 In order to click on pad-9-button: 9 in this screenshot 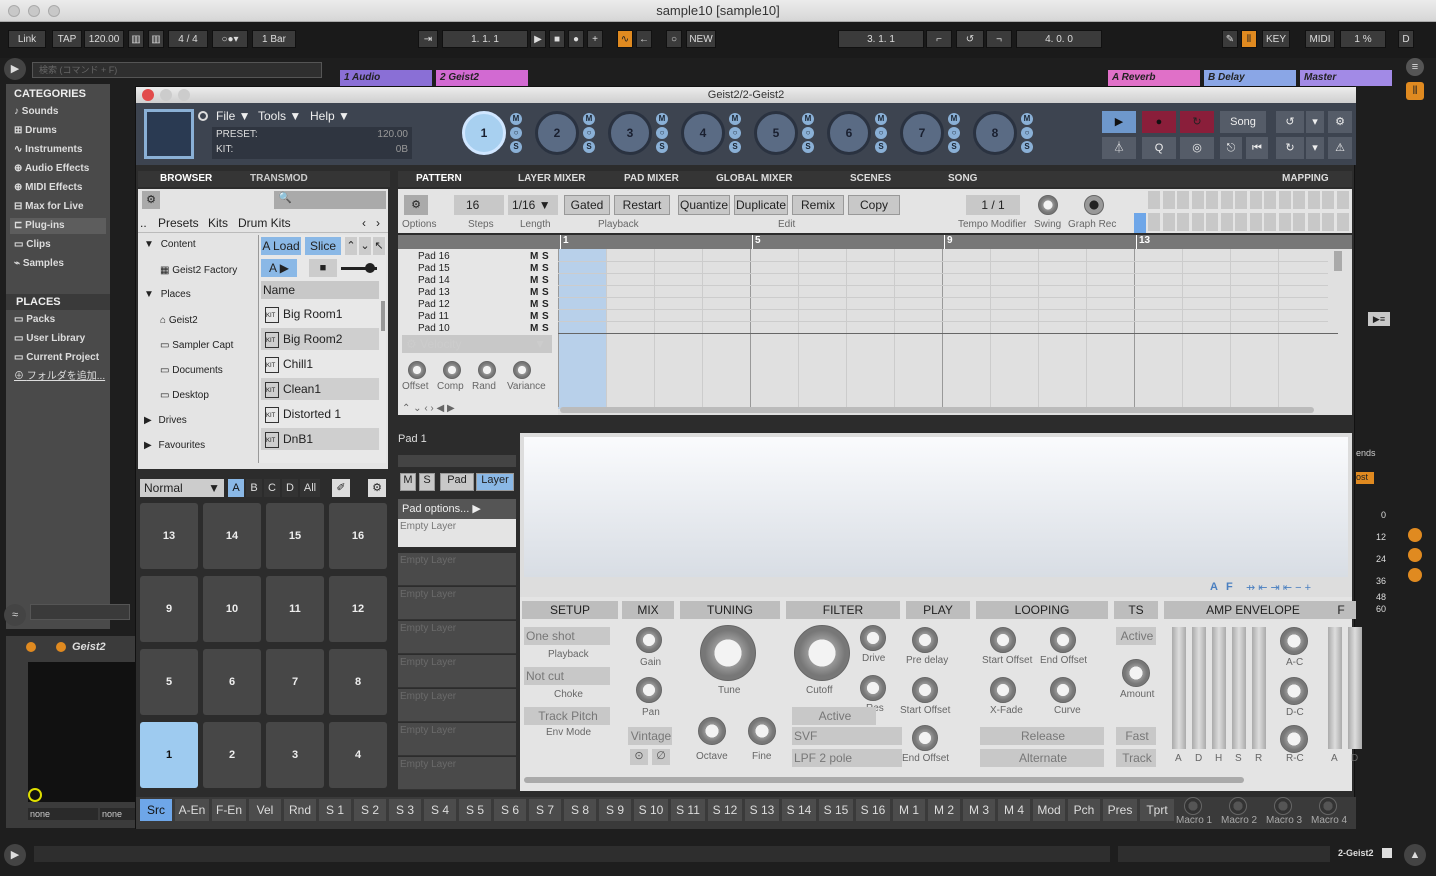, I will do `click(169, 609)`.